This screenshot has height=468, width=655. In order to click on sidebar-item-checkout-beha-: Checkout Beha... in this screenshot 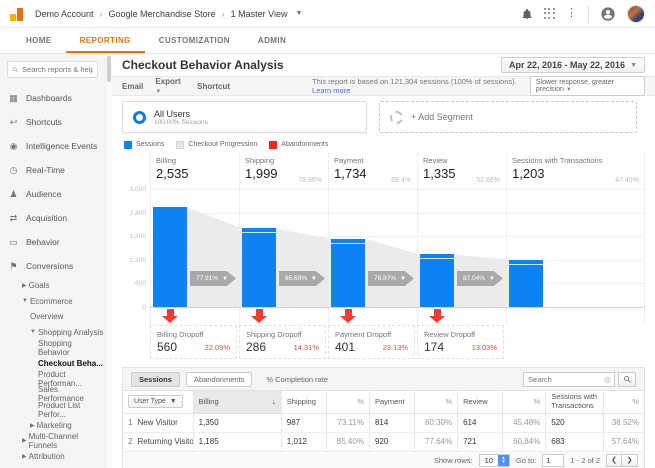, I will do `click(52, 364)`.